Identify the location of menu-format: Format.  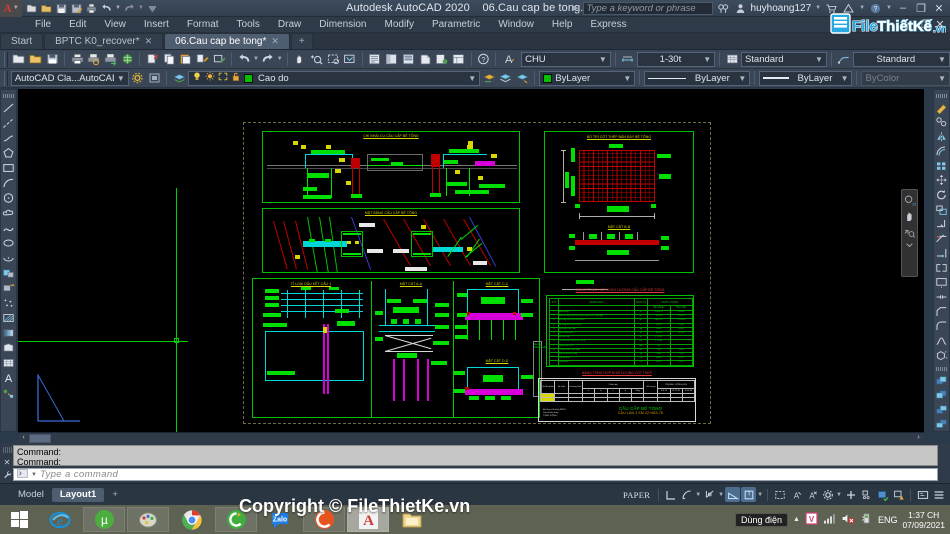
(203, 25).